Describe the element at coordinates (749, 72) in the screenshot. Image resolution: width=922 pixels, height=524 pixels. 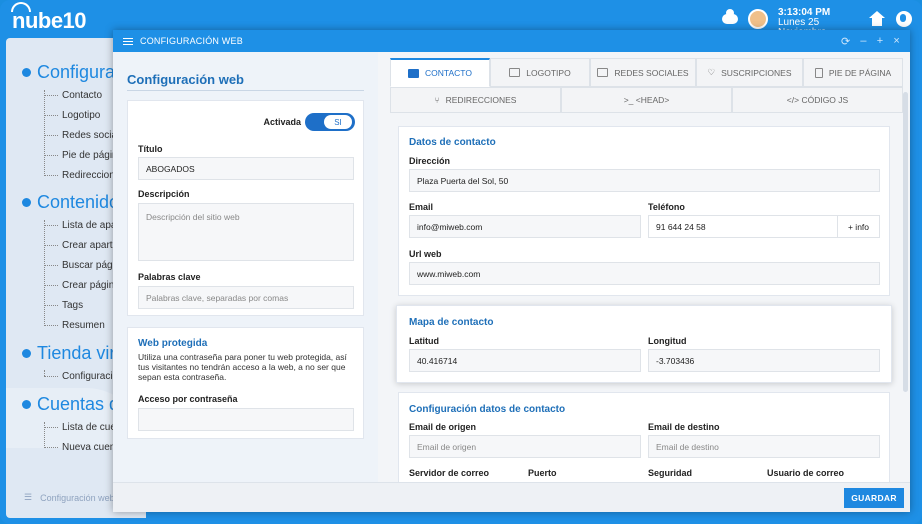
I see `tab-suscripciones: ♡ SUSCRIPCIONES` at that location.